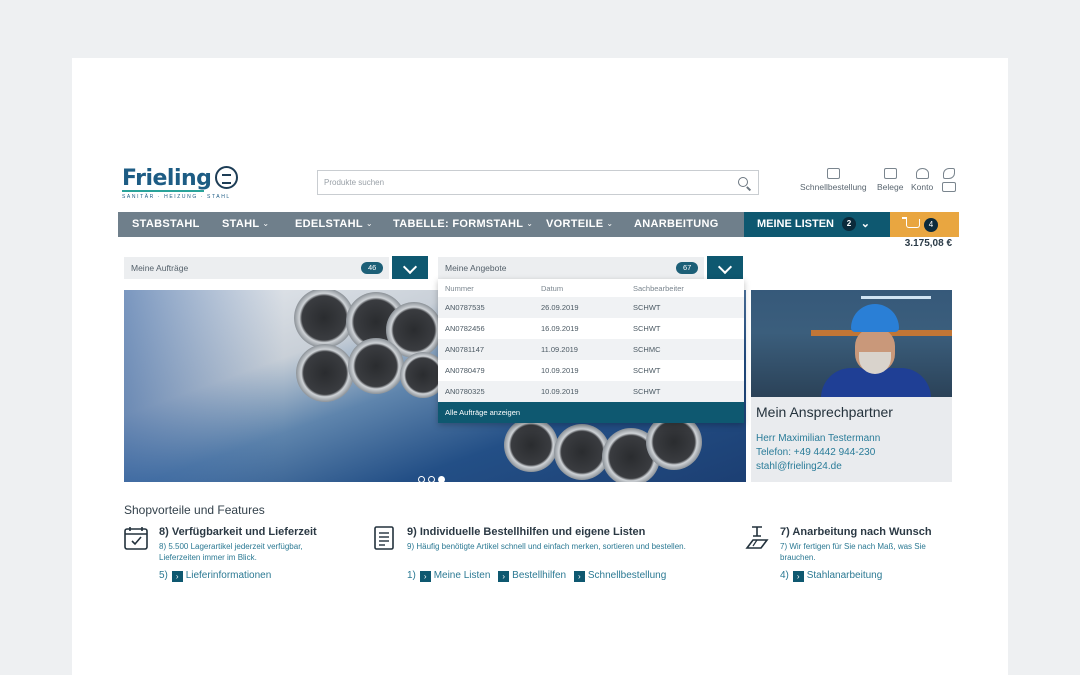  I want to click on document-list-icon, so click(384, 538).